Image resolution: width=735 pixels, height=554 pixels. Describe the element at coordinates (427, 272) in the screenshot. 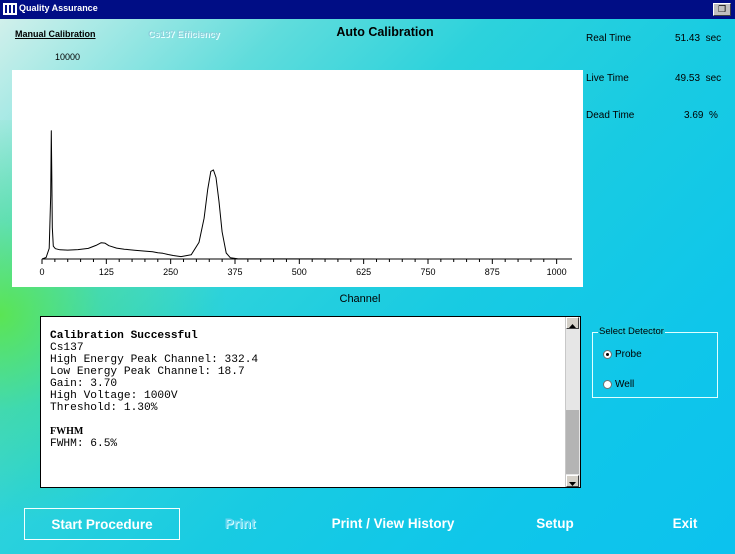

I see `x-tick-label: 750` at that location.